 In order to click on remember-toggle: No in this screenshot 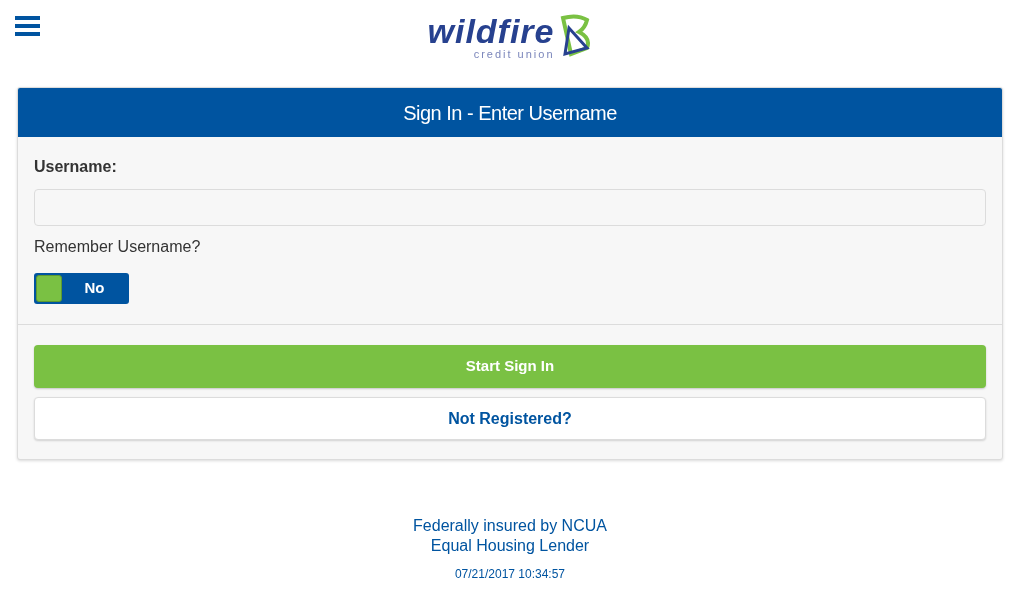, I will do `click(81, 288)`.